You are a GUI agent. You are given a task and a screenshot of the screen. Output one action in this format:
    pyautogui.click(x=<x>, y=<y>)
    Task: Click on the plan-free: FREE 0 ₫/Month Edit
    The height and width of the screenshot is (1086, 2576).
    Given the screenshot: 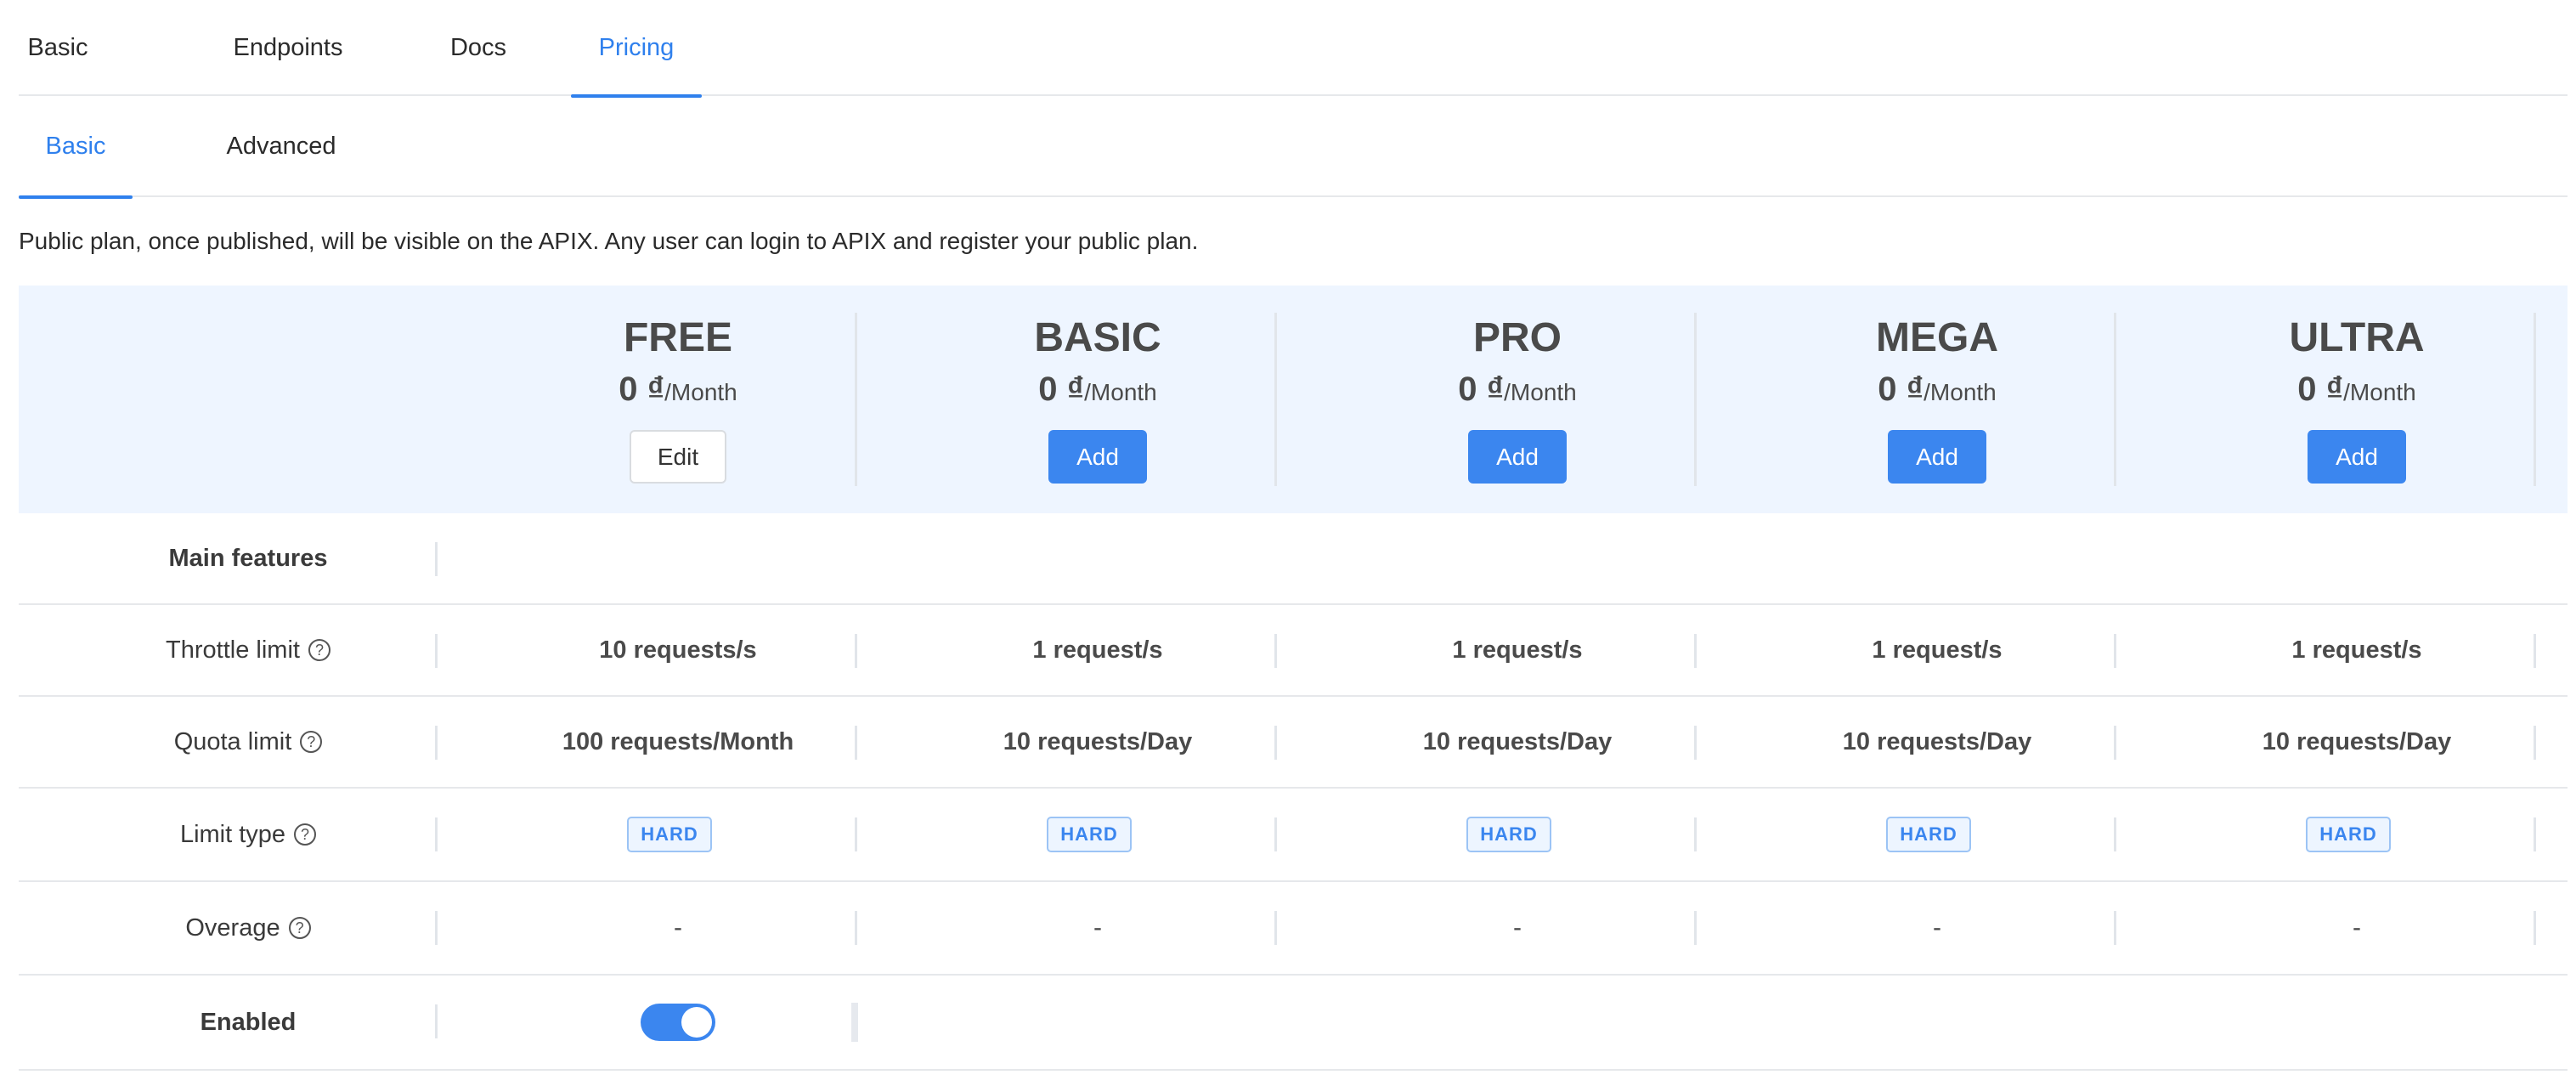 What is the action you would take?
    pyautogui.click(x=678, y=399)
    